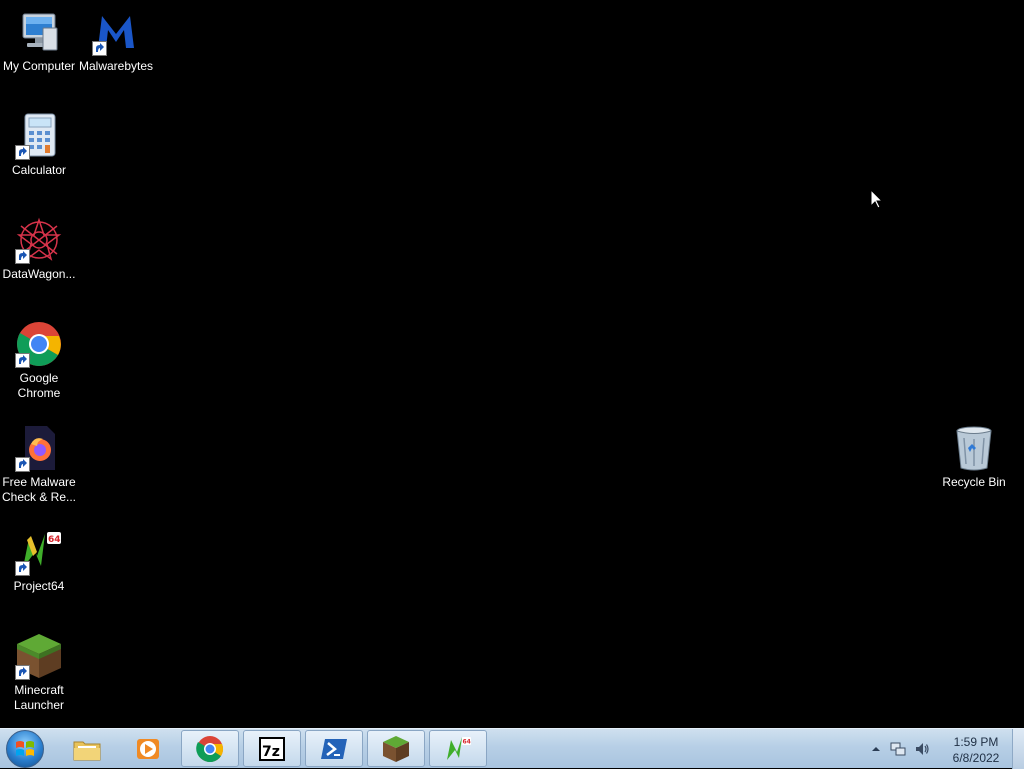 Image resolution: width=1024 pixels, height=769 pixels. Describe the element at coordinates (39, 586) in the screenshot. I see `icon-label: Project64` at that location.